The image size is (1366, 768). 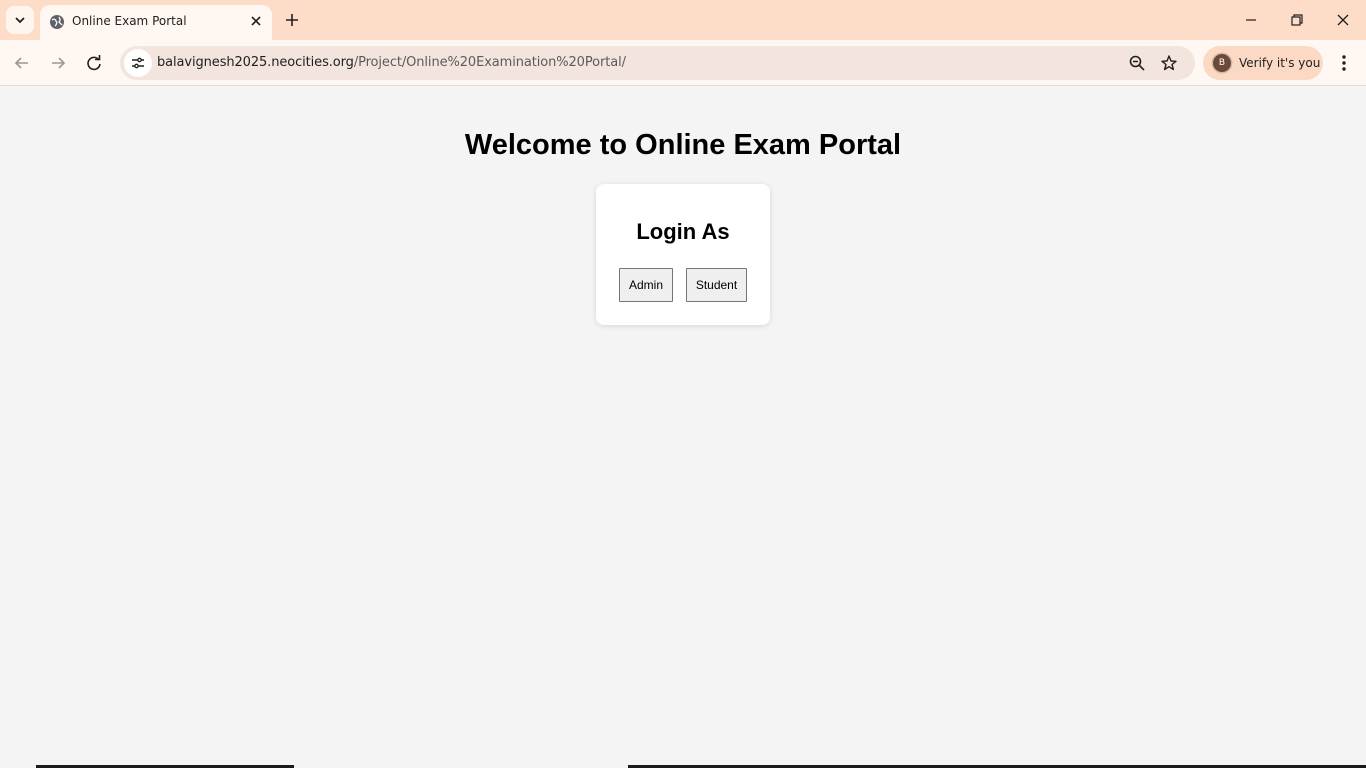 I want to click on site-info-button, so click(x=138, y=63).